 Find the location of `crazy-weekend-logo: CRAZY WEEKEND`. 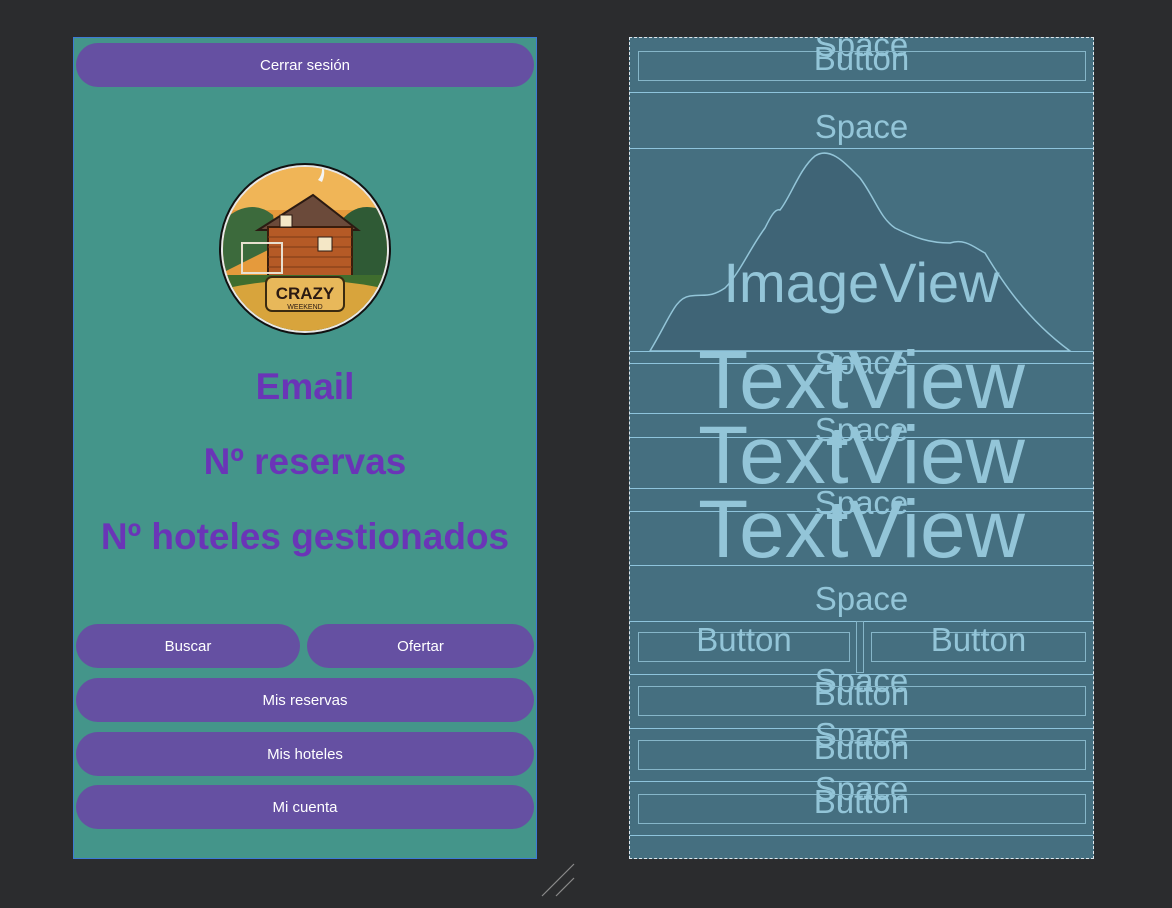

crazy-weekend-logo: CRAZY WEEKEND is located at coordinates (305, 249).